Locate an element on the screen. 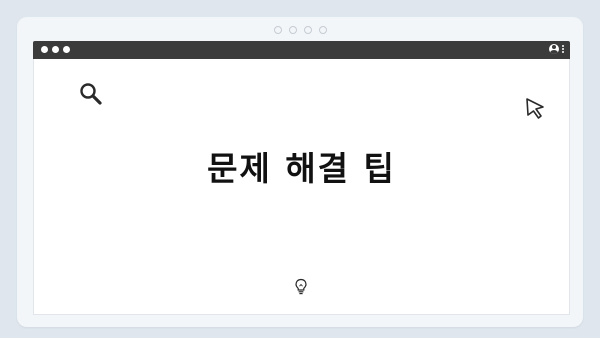  cursor-icon is located at coordinates (535, 108).